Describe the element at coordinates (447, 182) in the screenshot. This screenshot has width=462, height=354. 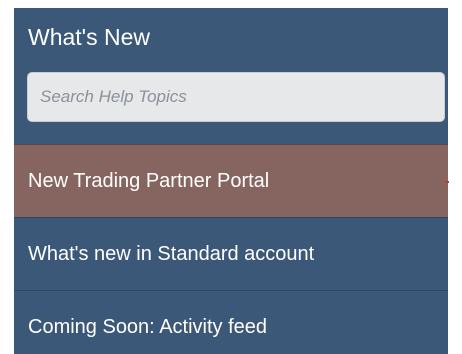
I see `active-item-marker` at that location.